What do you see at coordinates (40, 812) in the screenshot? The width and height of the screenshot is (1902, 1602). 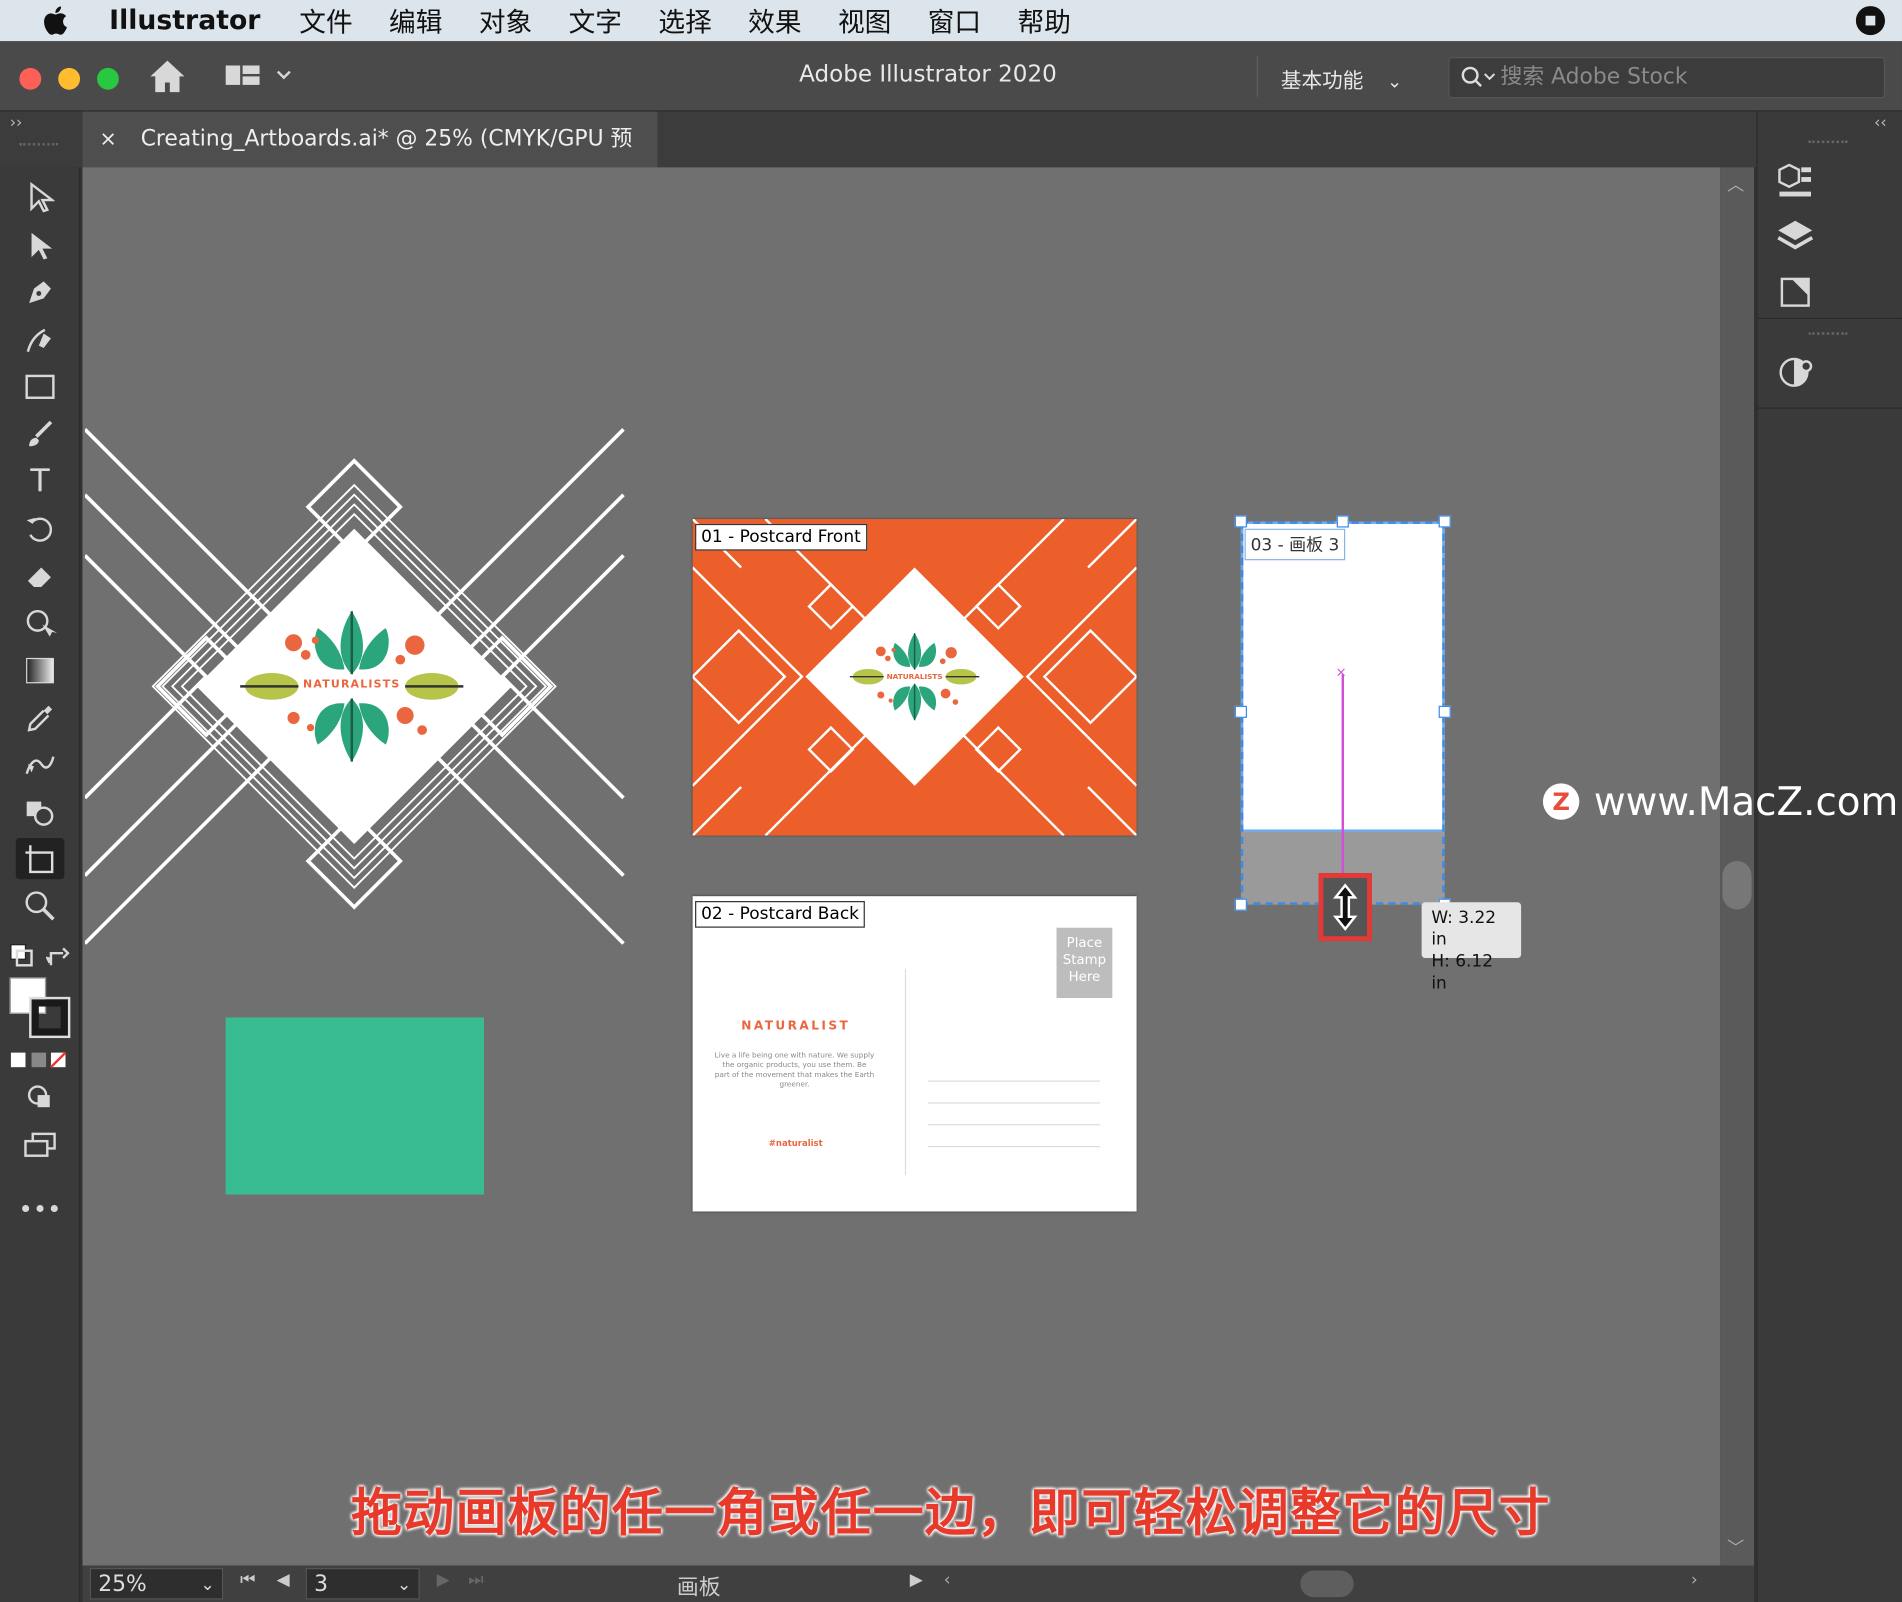 I see `shape-builder-tool-icon` at bounding box center [40, 812].